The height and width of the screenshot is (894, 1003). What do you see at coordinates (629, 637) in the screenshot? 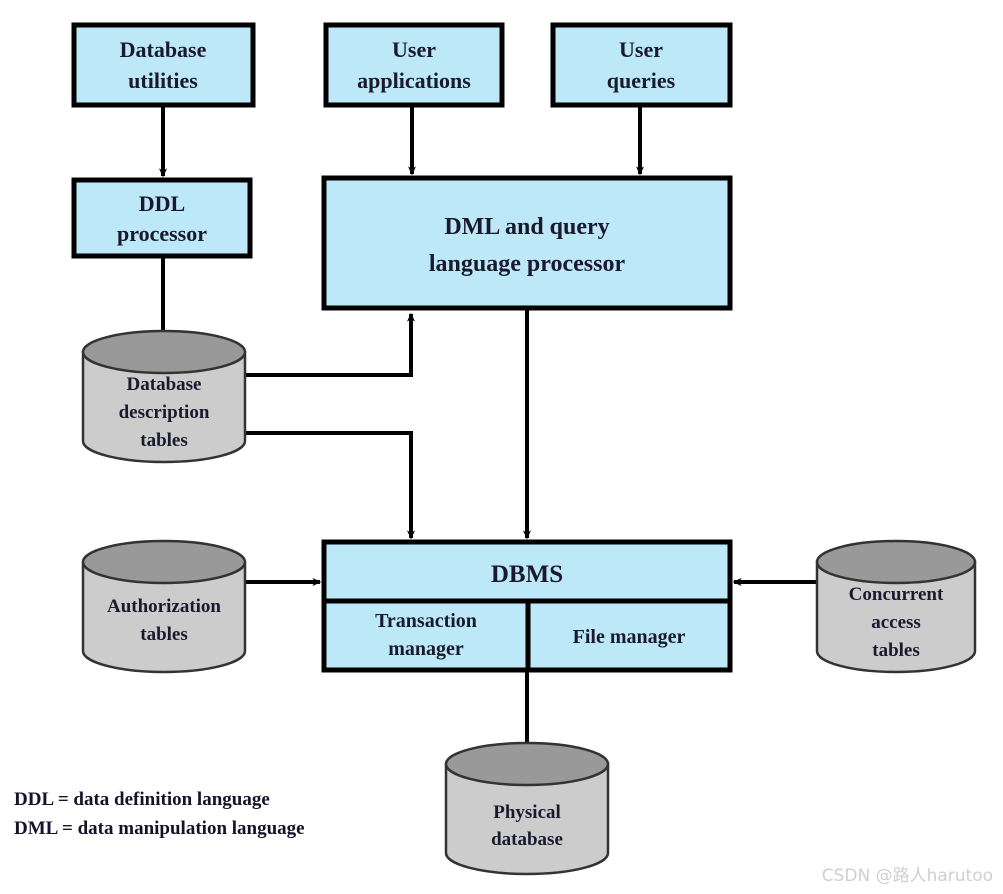
I see `file-manager-label: File manager` at bounding box center [629, 637].